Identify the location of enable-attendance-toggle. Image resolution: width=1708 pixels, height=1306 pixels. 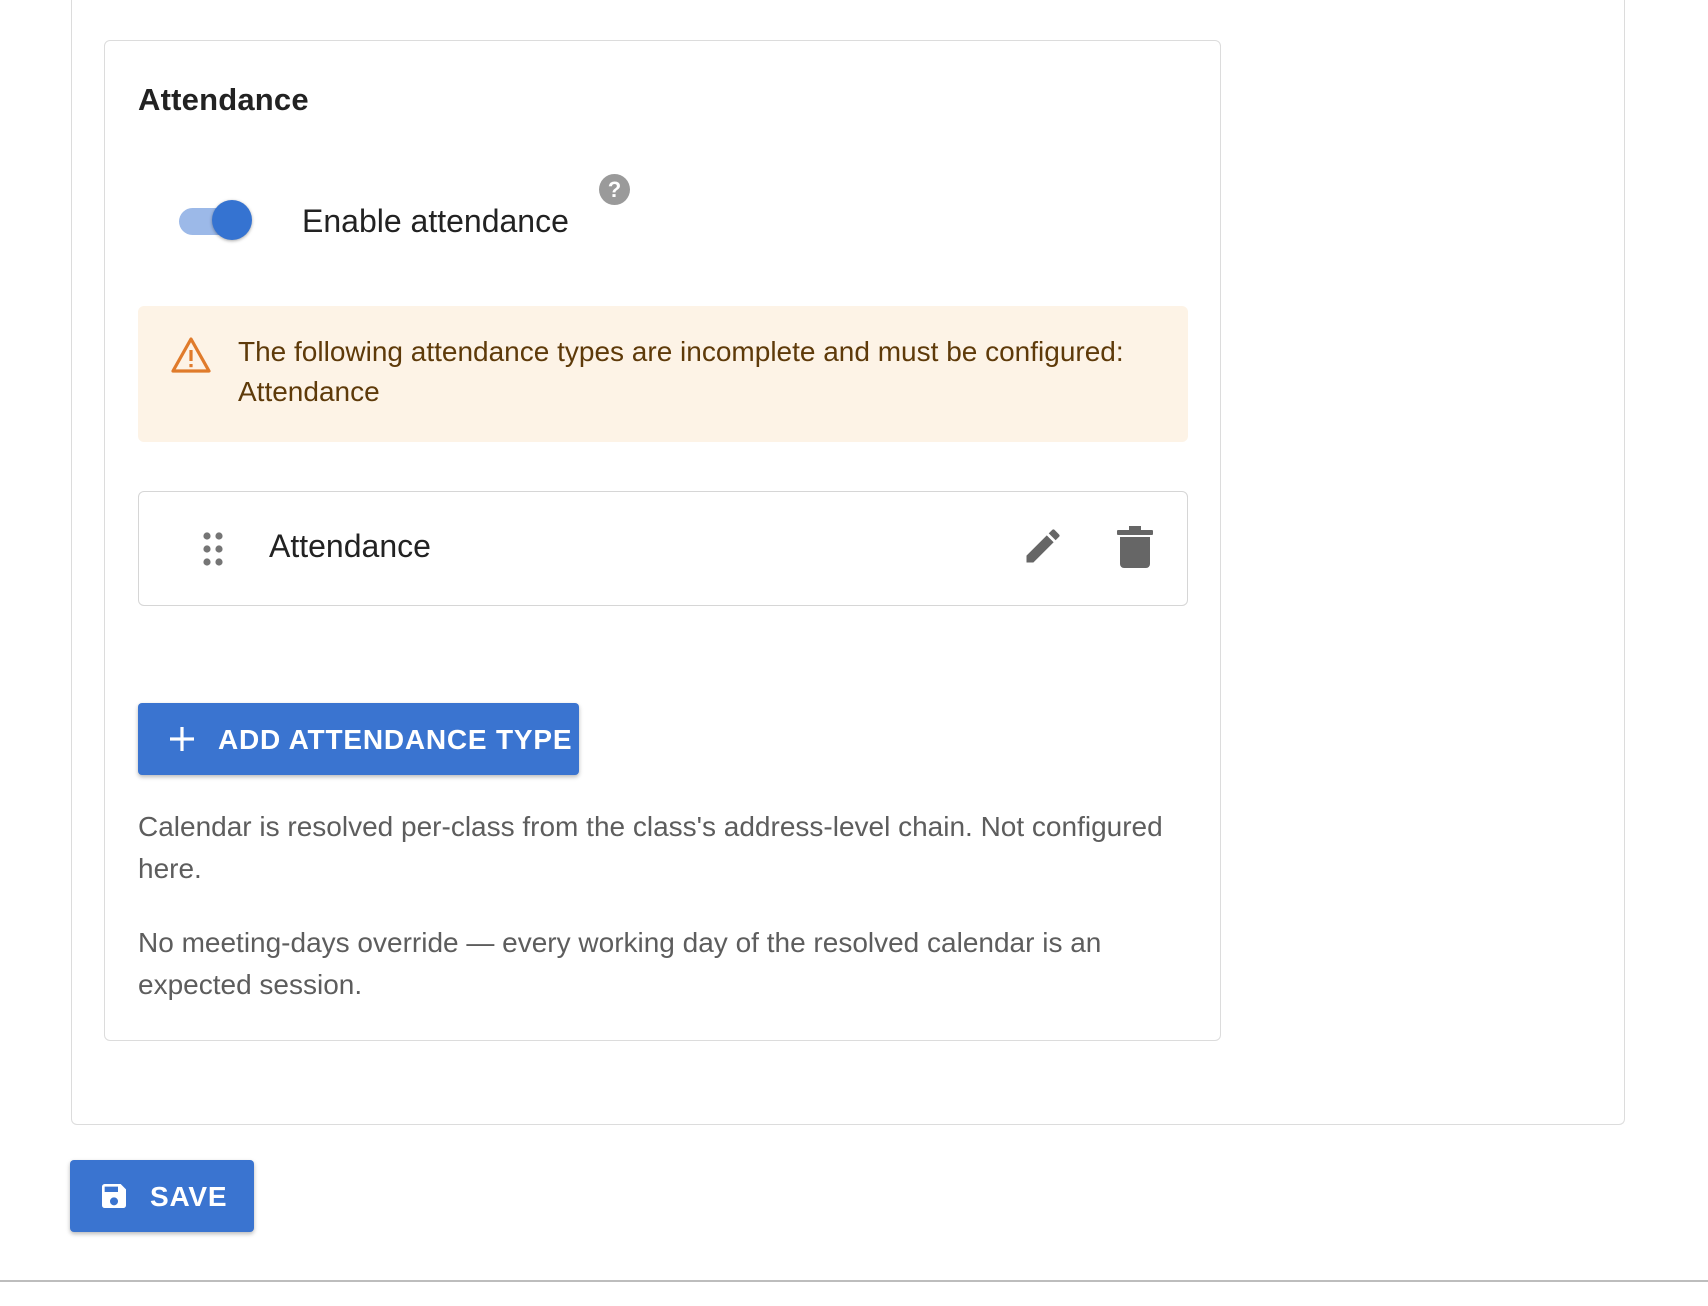
(215, 220).